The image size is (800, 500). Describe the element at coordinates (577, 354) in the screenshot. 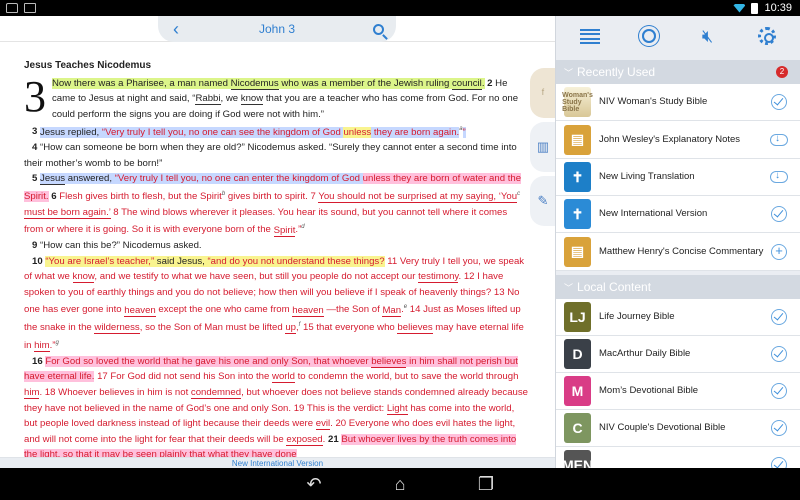

I see `macarthur-cover-icon: D` at that location.